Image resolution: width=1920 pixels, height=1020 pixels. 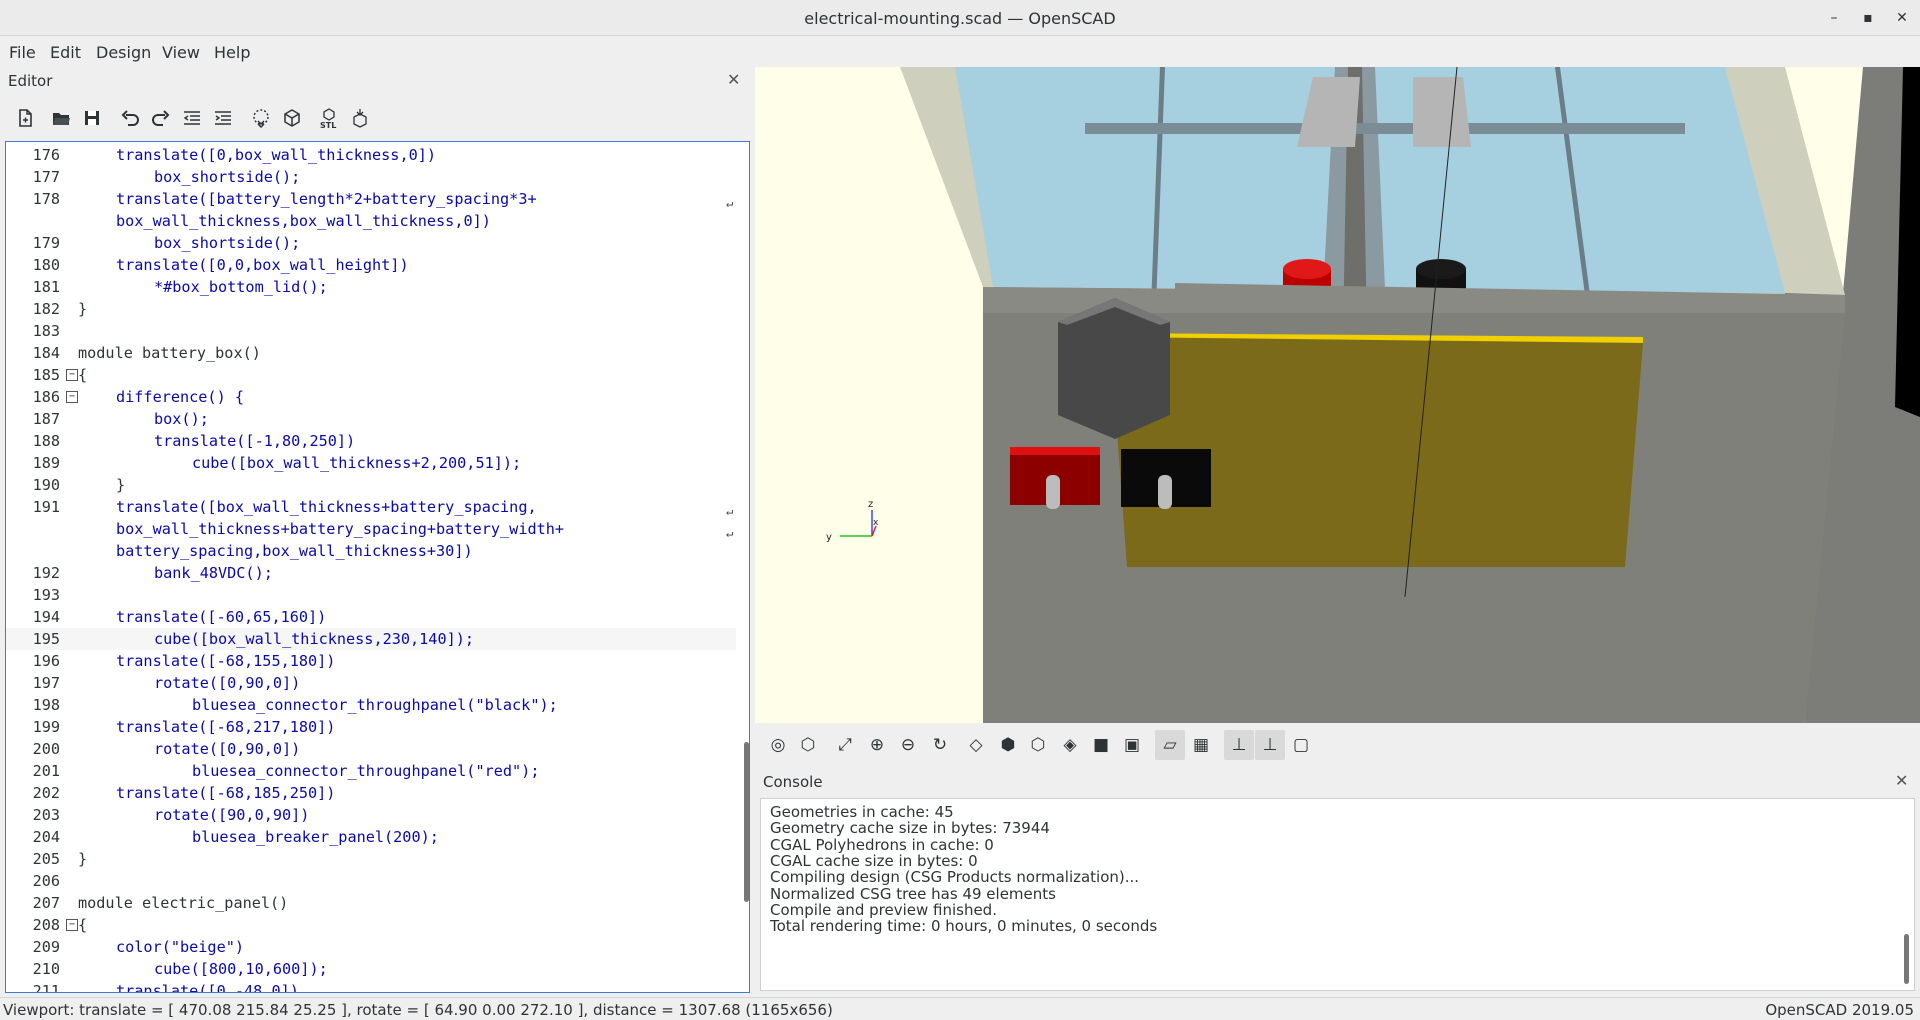 What do you see at coordinates (375, 705) in the screenshot?
I see `code-text: bluesea_connector_throughpanel("black");` at bounding box center [375, 705].